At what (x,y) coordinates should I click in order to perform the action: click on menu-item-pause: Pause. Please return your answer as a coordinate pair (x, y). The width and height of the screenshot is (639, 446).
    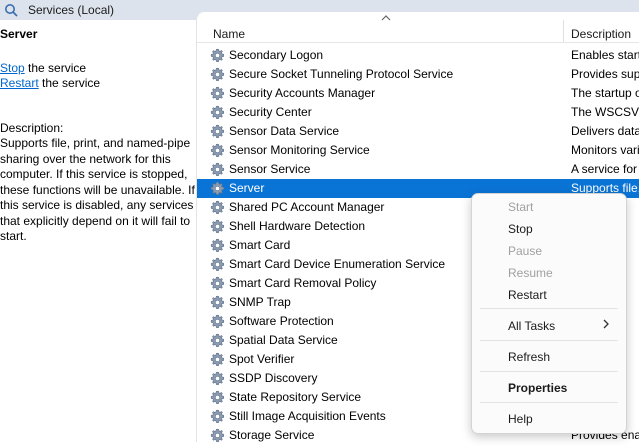
    Looking at the image, I should click on (525, 251).